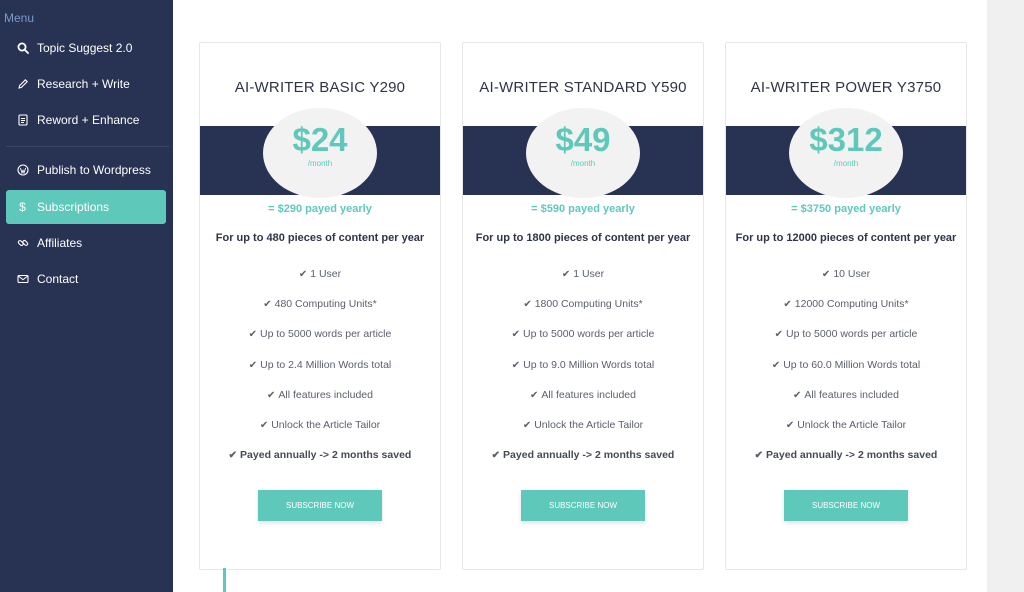  I want to click on yearly-price: = $590 payed yearly, so click(583, 209).